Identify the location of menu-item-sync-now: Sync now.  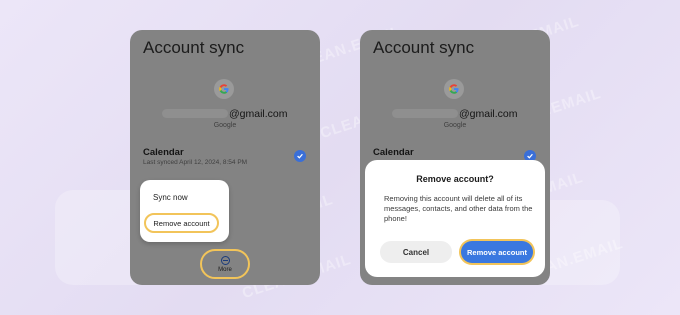
(170, 197).